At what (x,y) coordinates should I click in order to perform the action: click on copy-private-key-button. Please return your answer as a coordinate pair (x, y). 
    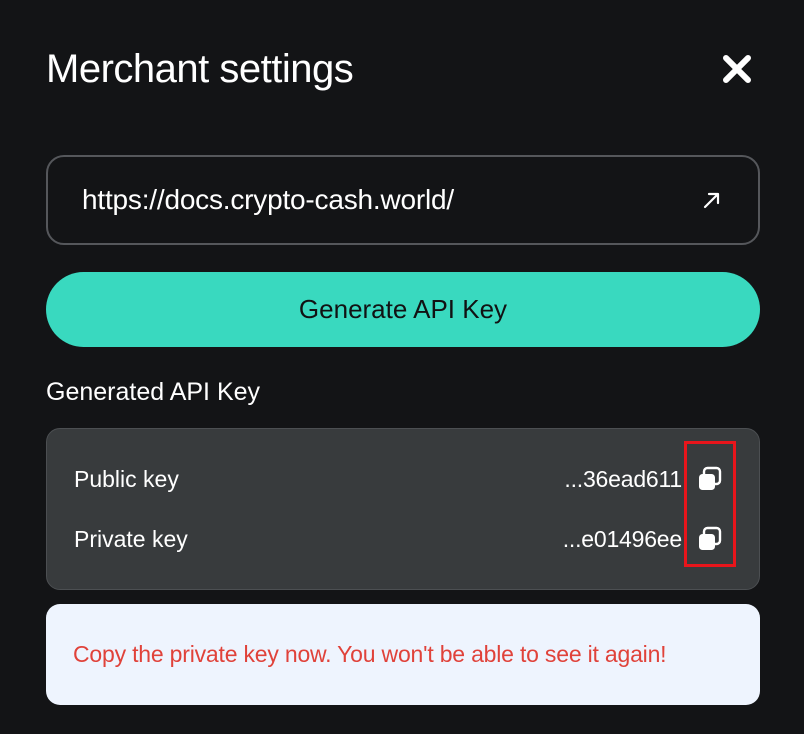
    Looking at the image, I should click on (710, 539).